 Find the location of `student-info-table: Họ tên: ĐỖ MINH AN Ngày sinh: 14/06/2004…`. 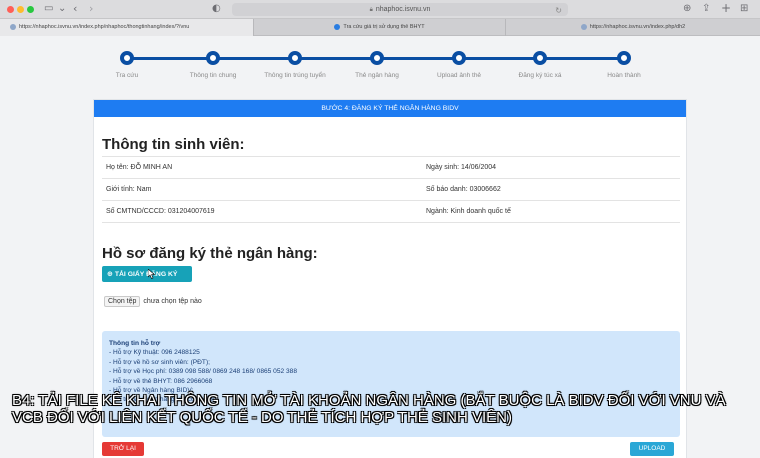

student-info-table: Họ tên: ĐỖ MINH AN Ngày sinh: 14/06/2004… is located at coordinates (391, 189).